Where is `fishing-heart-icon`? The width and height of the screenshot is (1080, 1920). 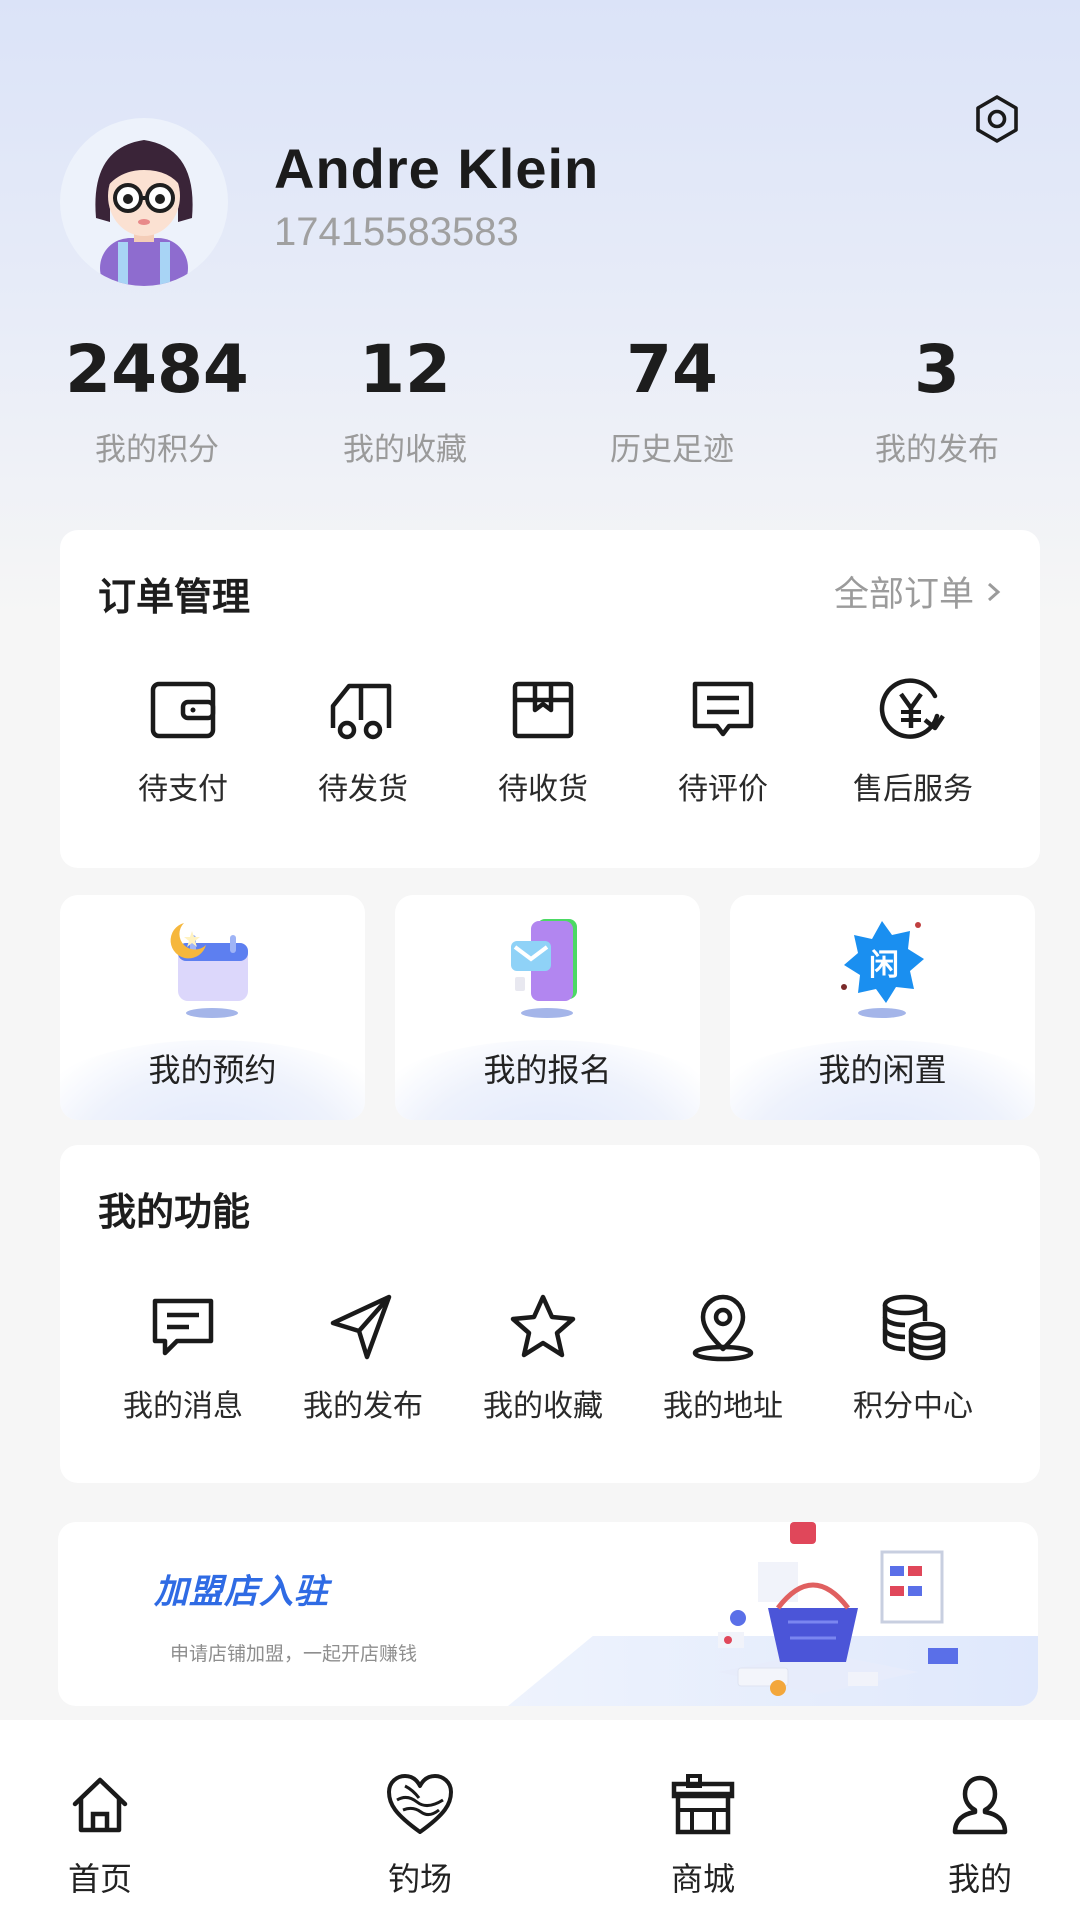
fishing-heart-icon is located at coordinates (420, 1804).